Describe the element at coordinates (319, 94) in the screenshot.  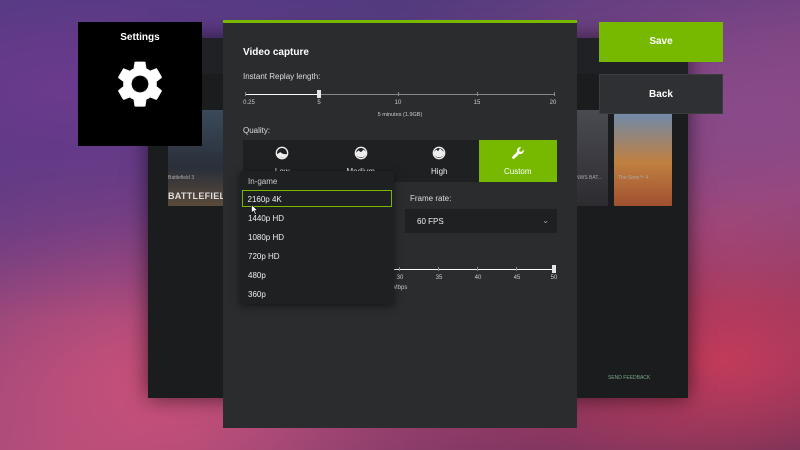
I see `replay-slider-thumb` at that location.